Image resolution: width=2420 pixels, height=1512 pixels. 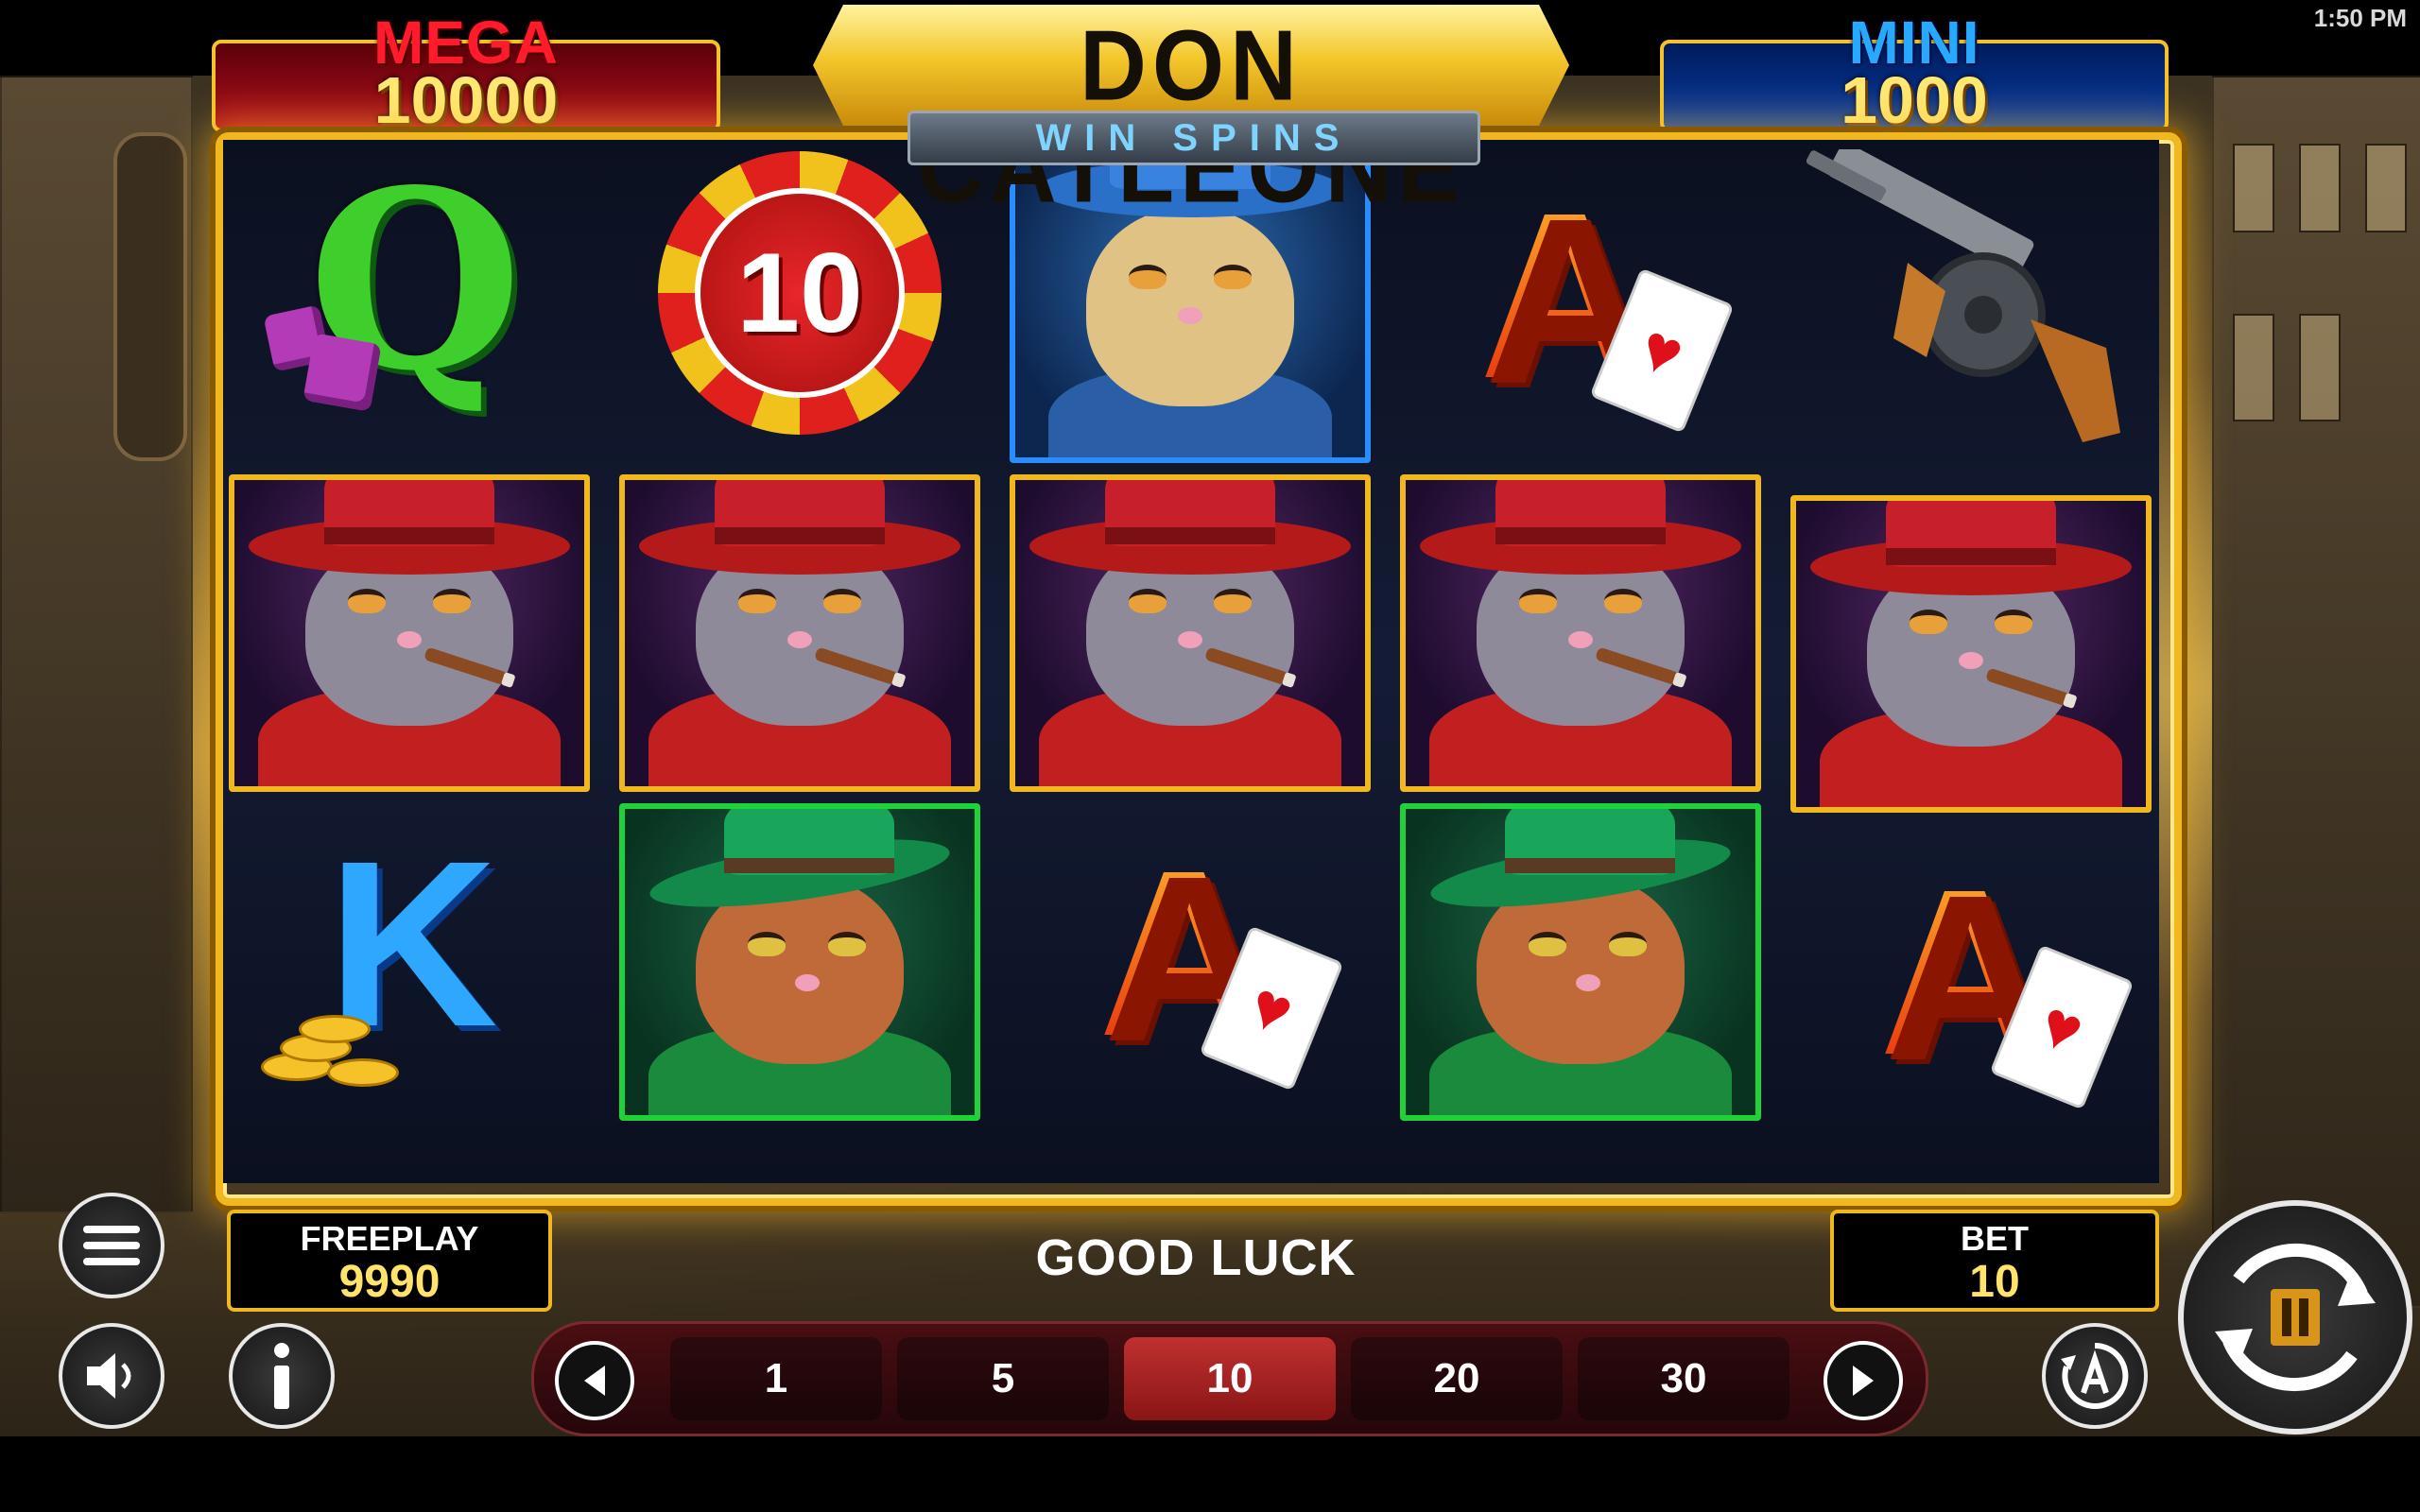 I want to click on mega-jackpot: MEGA 10000, so click(x=466, y=73).